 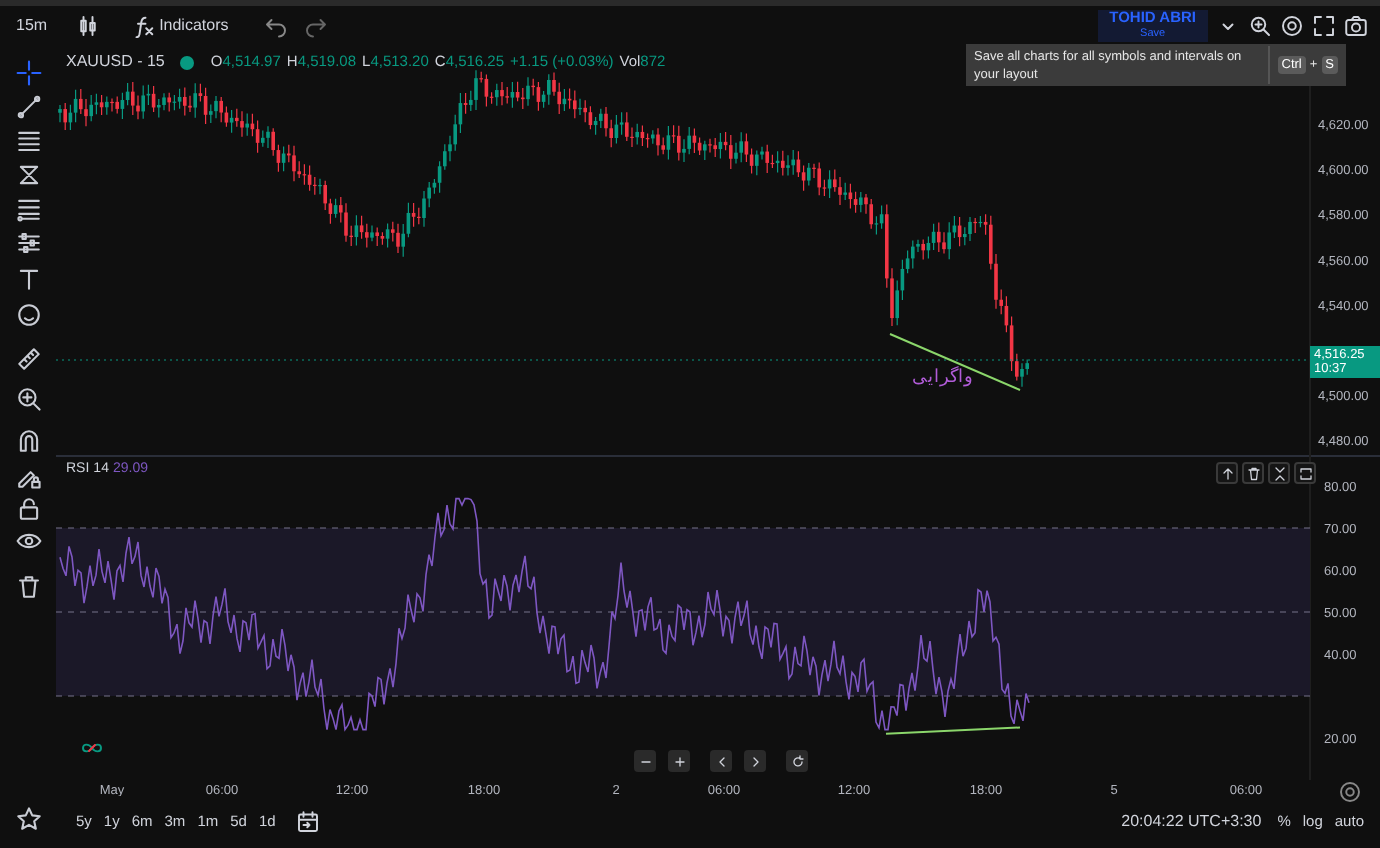 What do you see at coordinates (115, 62) in the screenshot?
I see `symbol-title: XAUUSD - 15` at bounding box center [115, 62].